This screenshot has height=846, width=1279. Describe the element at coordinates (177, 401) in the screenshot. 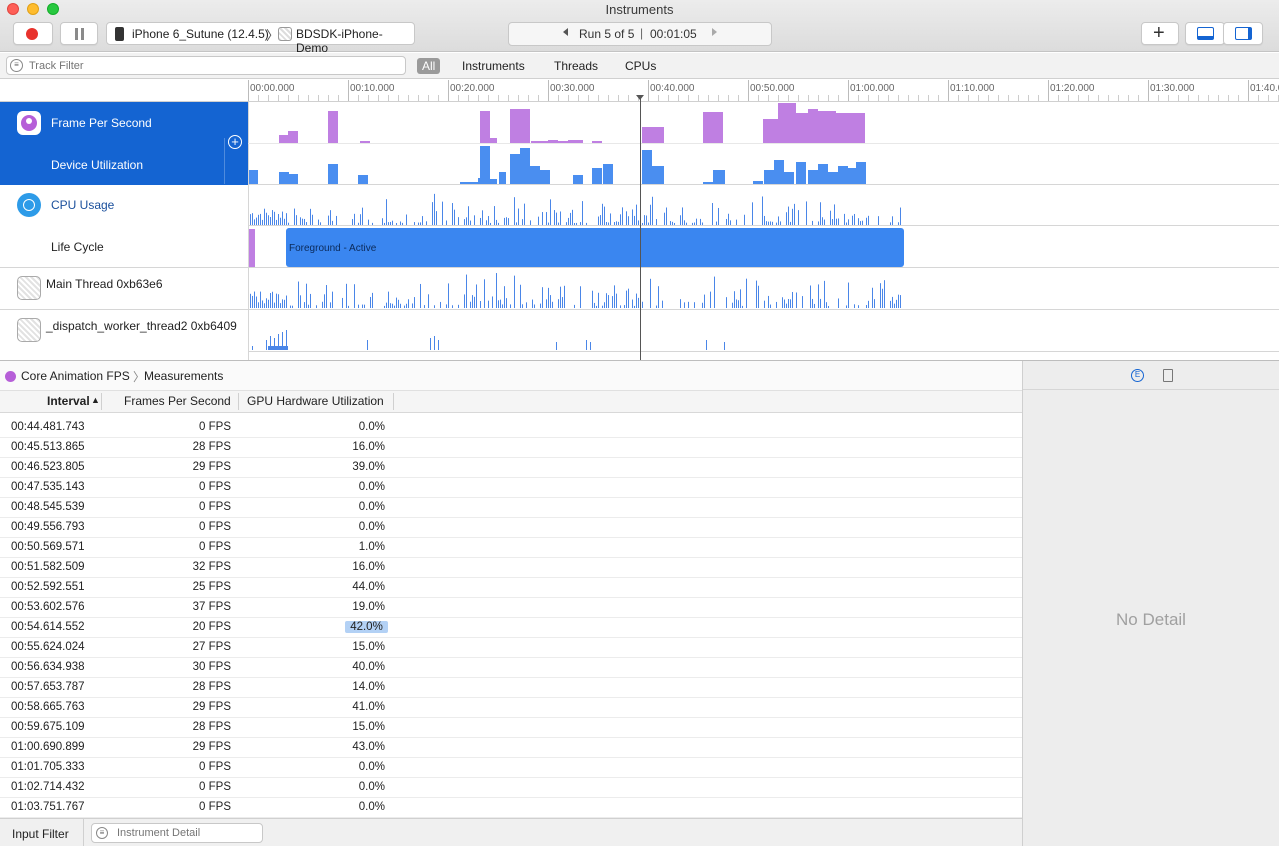

I see `column-fps: Frames Per Second` at that location.